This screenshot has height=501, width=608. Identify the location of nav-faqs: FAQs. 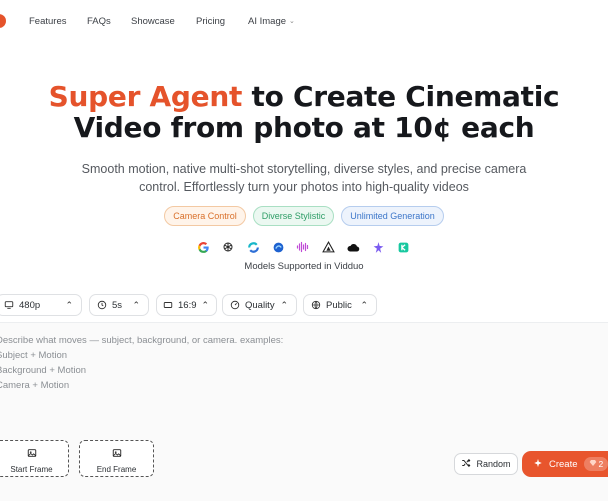
(99, 21).